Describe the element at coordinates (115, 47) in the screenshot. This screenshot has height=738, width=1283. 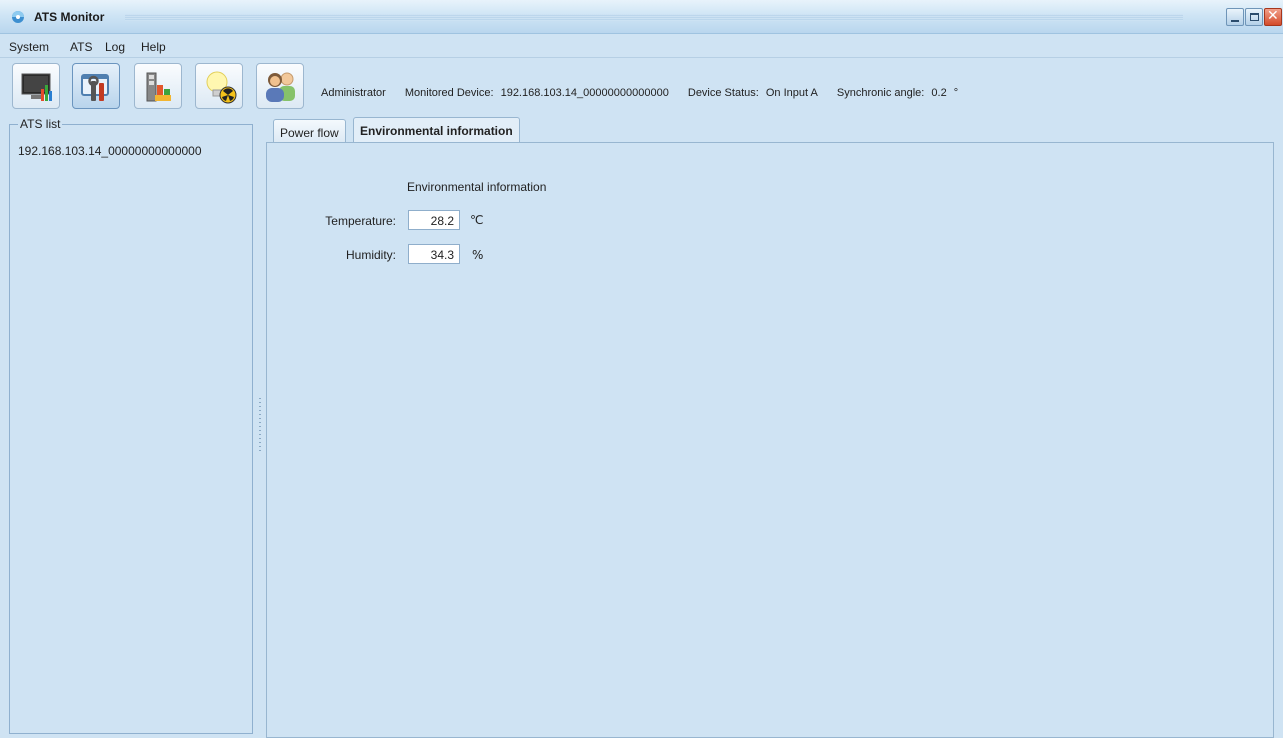
I see `menu-log: Log` at that location.